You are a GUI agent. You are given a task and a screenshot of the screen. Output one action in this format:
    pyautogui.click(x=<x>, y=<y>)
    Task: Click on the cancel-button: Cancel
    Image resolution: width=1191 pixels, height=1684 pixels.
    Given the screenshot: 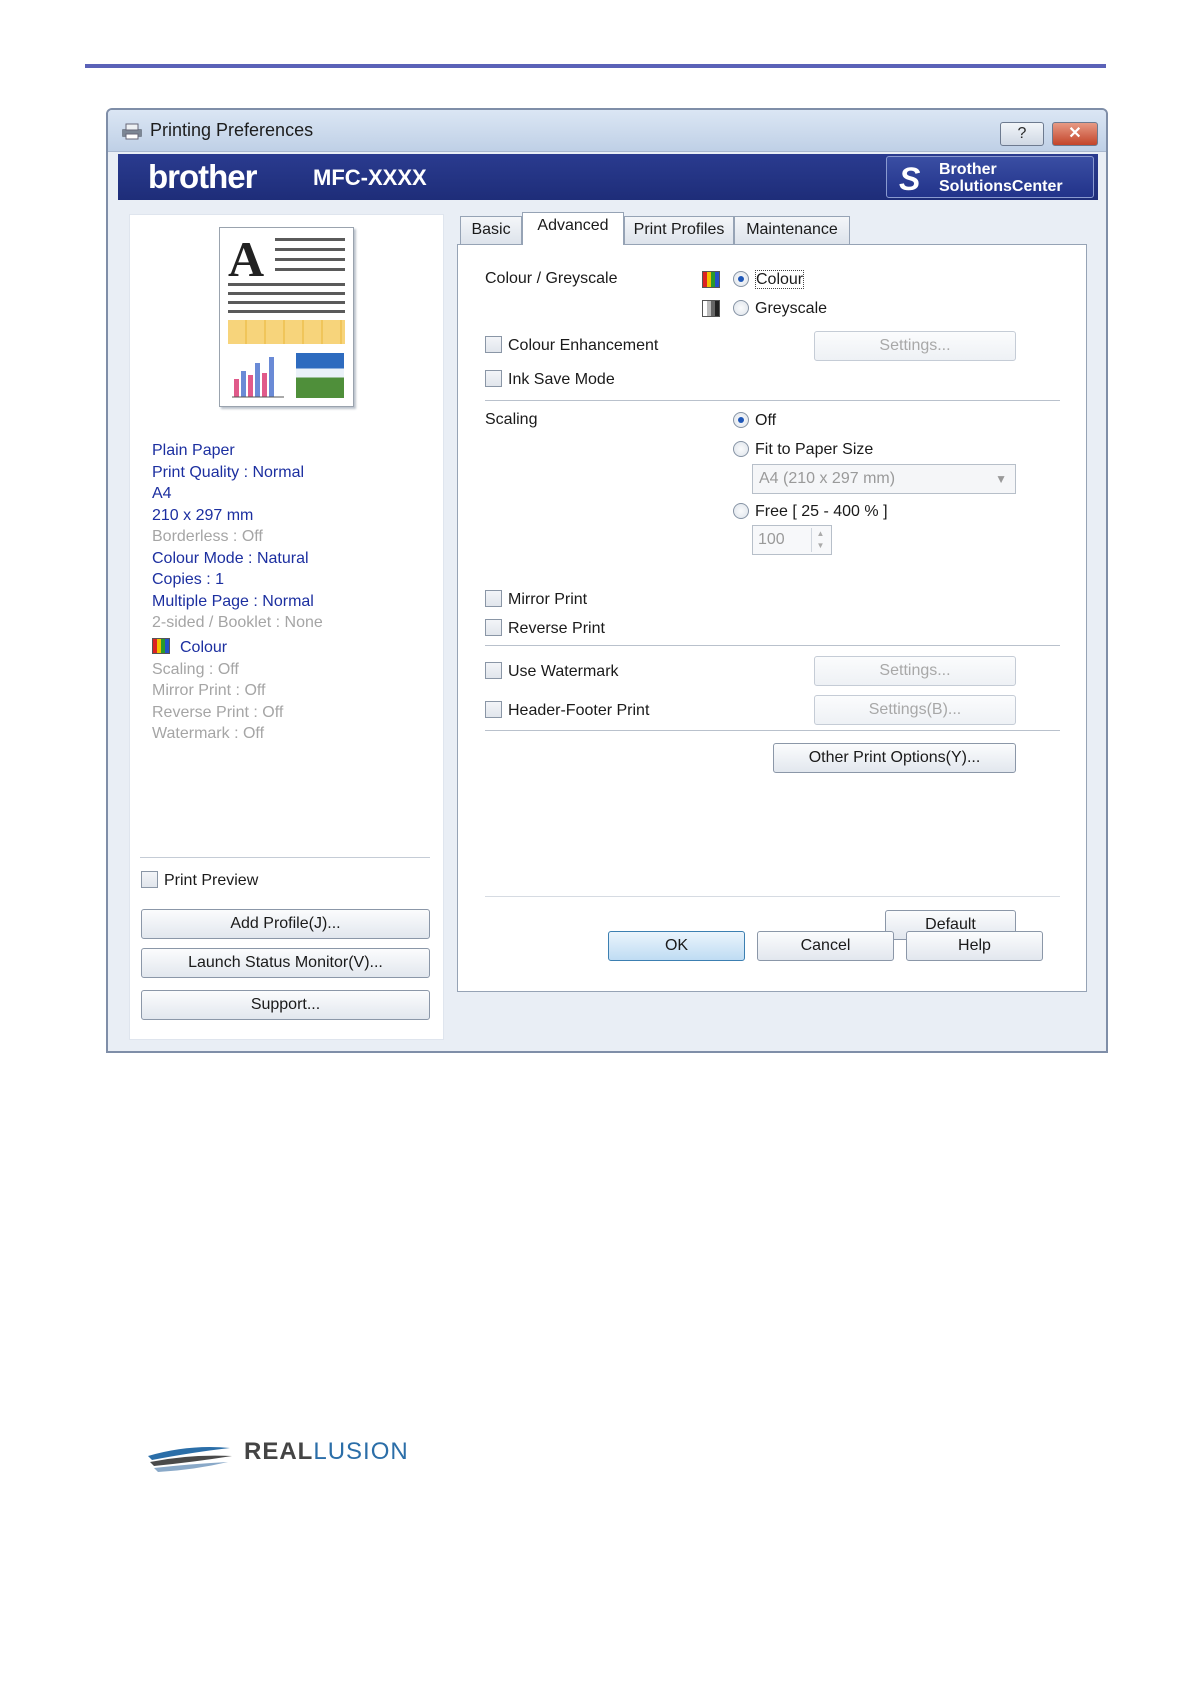 What is the action you would take?
    pyautogui.click(x=825, y=946)
    